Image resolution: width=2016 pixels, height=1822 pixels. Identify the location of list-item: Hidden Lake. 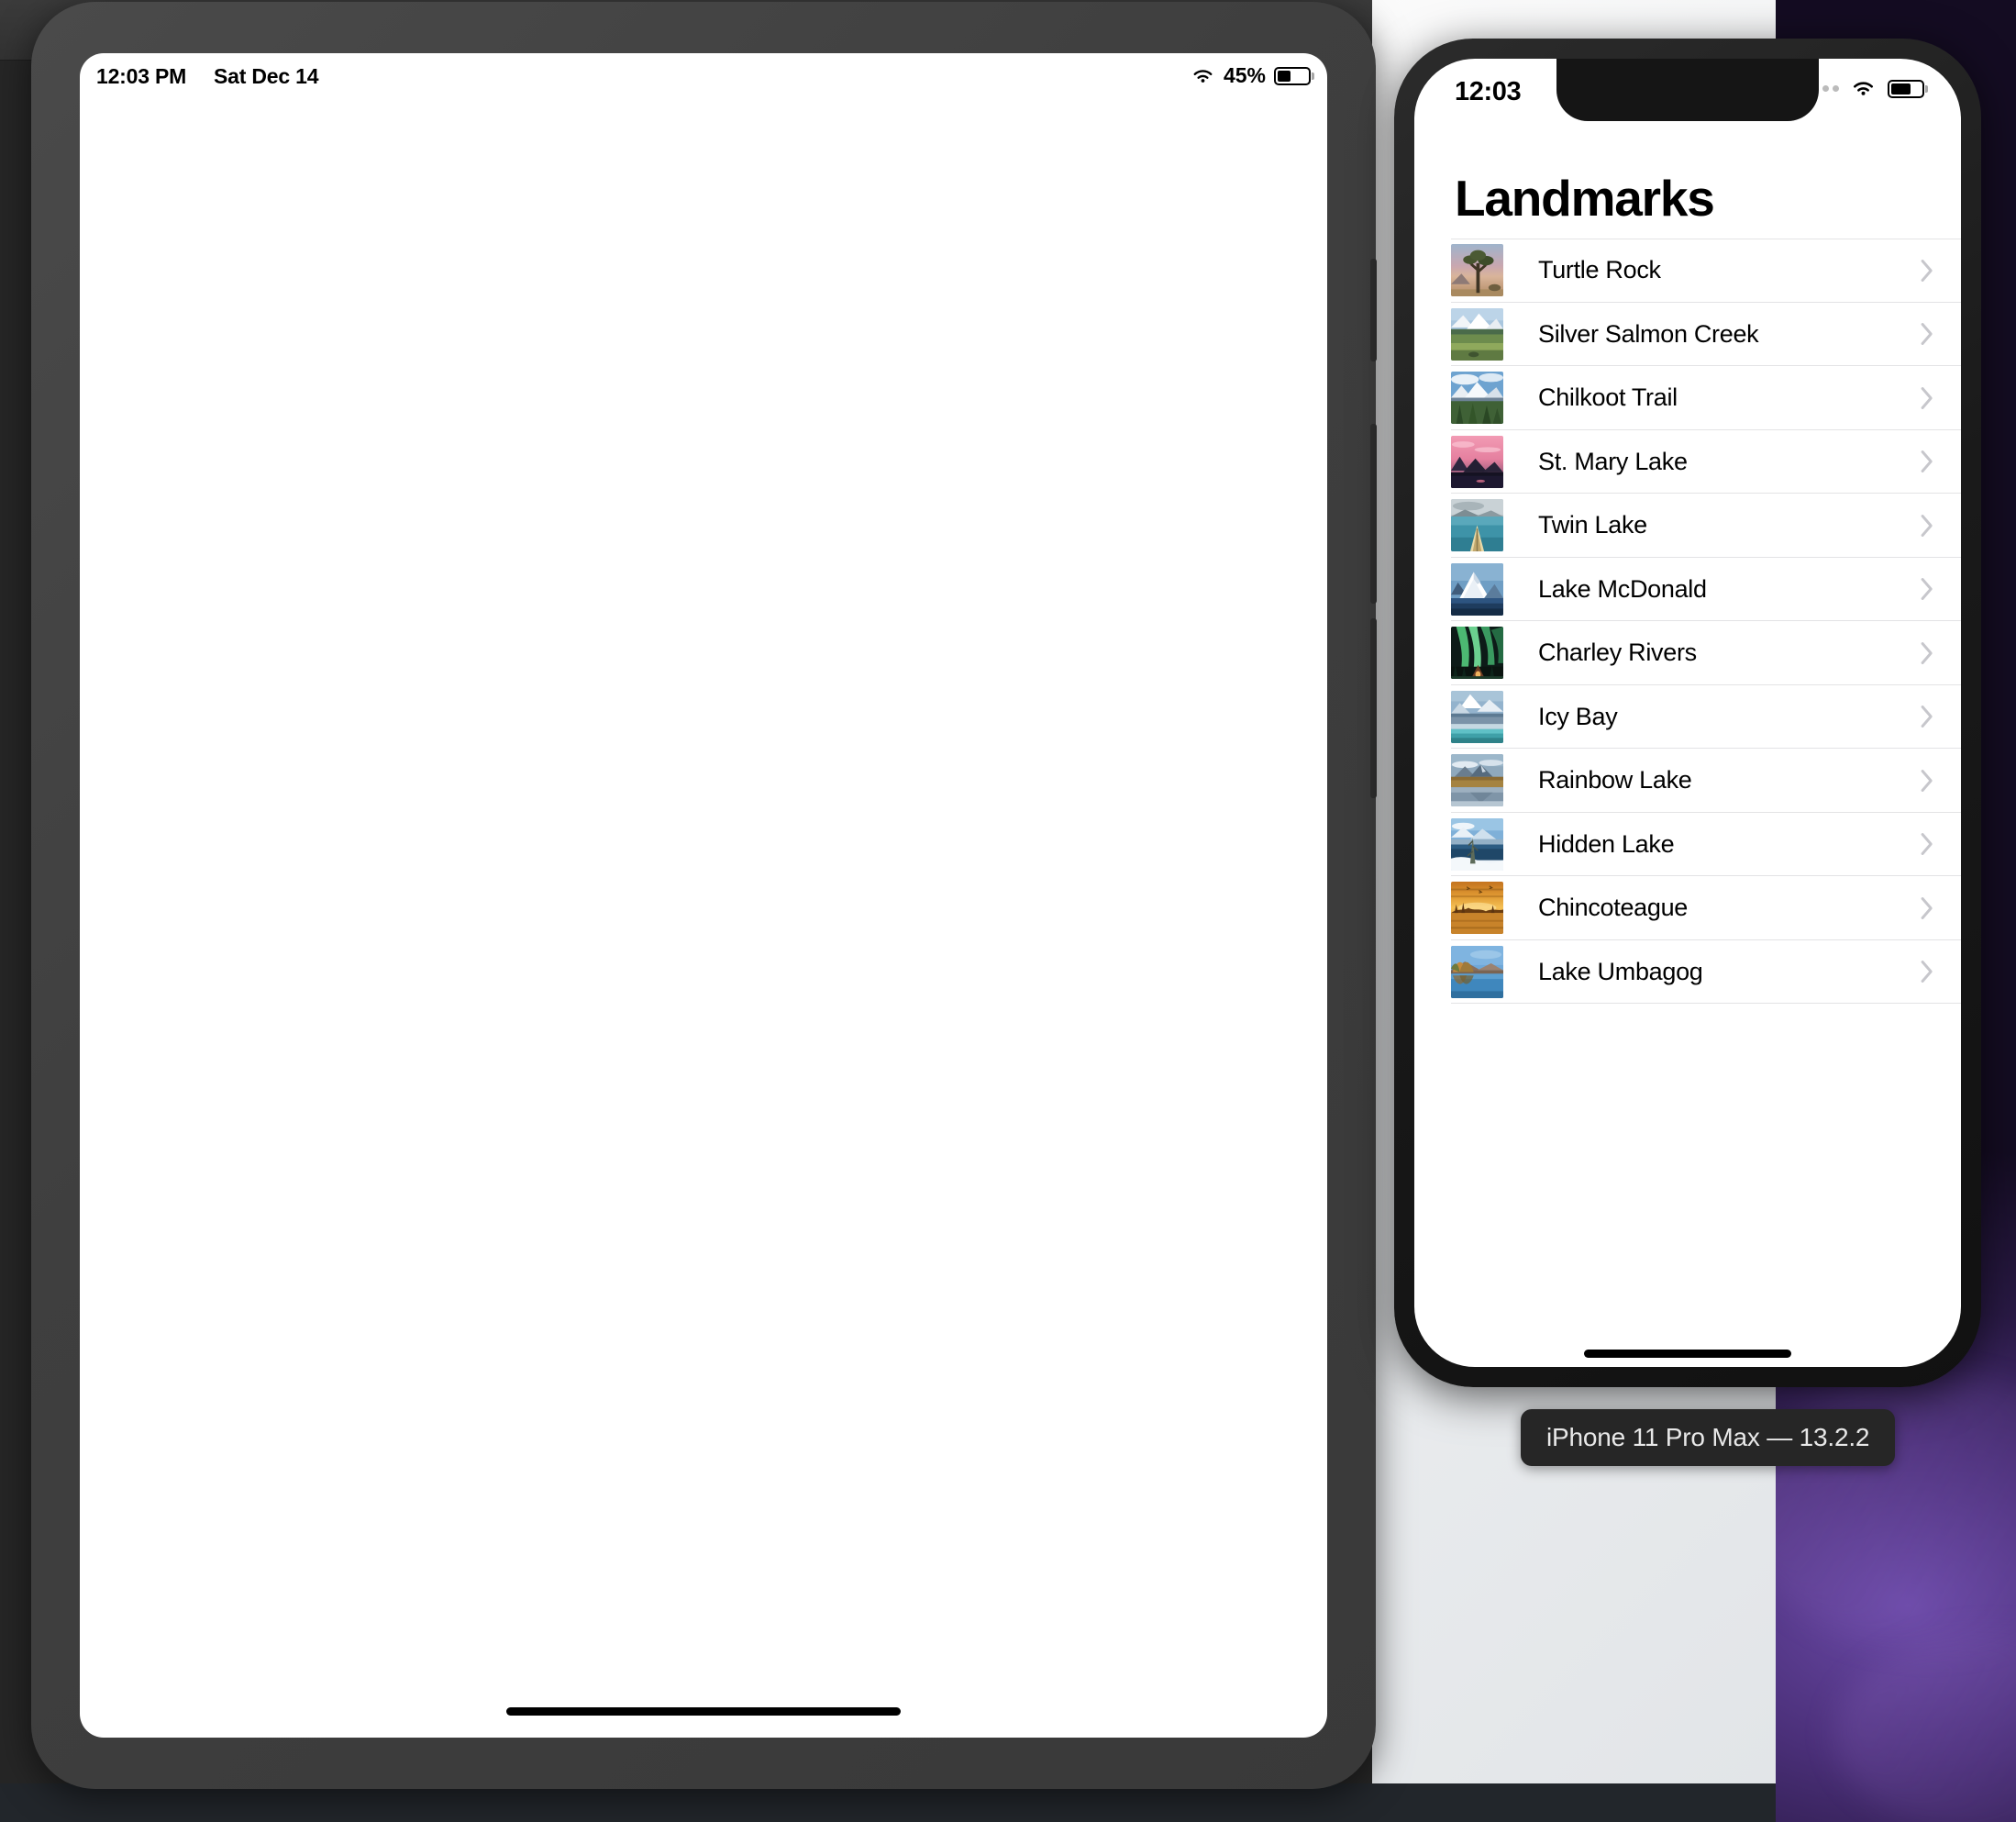
(1687, 844).